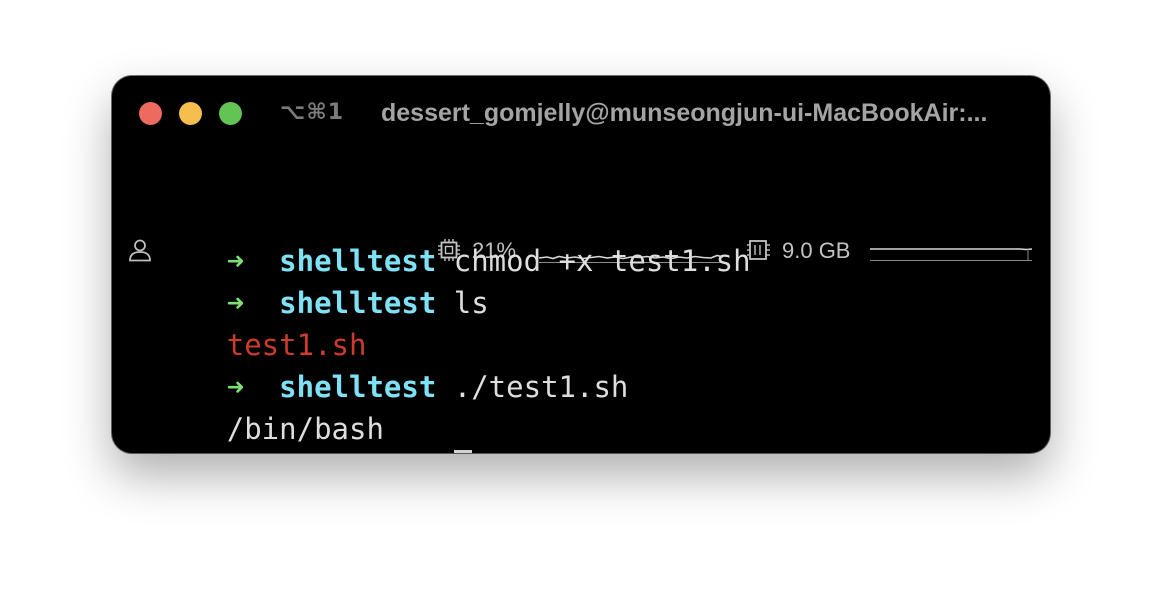 The image size is (1162, 602). I want to click on command-text: ./test1.sh, so click(541, 387).